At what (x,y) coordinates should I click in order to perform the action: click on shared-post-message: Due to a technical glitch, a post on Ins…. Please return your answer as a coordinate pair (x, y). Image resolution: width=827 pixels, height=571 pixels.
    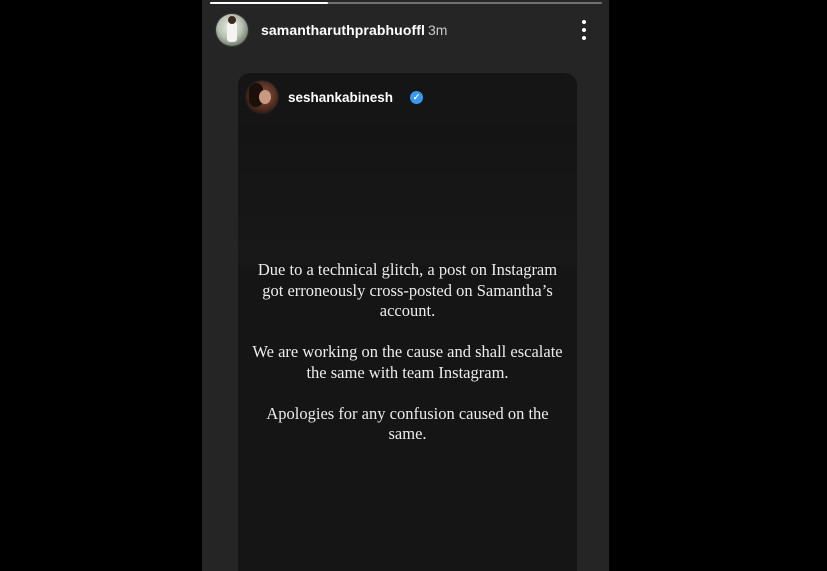
    Looking at the image, I should click on (407, 362).